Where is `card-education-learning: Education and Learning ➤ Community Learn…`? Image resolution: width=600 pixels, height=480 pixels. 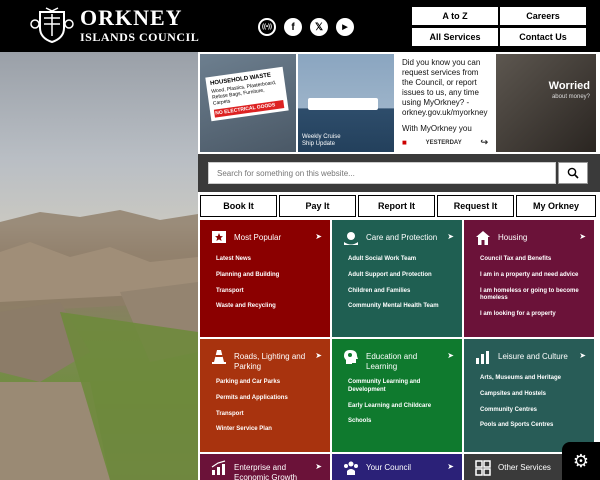
card-education-learning: Education and Learning ➤ Community Learn… is located at coordinates (397, 395).